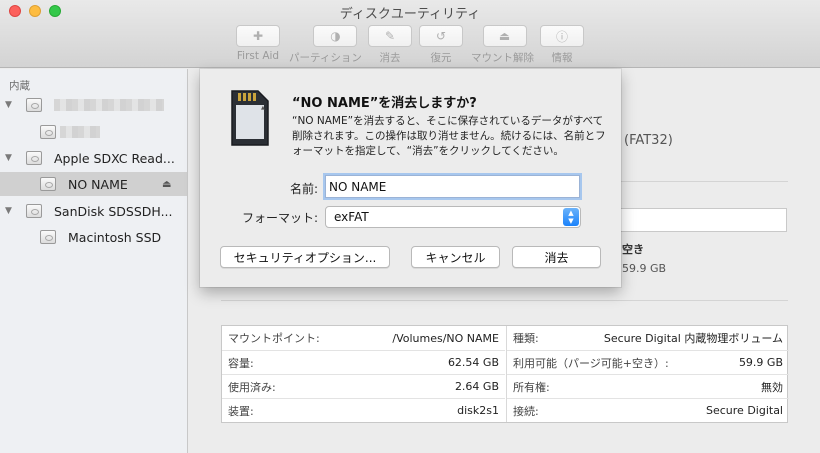 Image resolution: width=820 pixels, height=453 pixels. I want to click on chevron-updown-icon: ▲ ▼, so click(571, 217).